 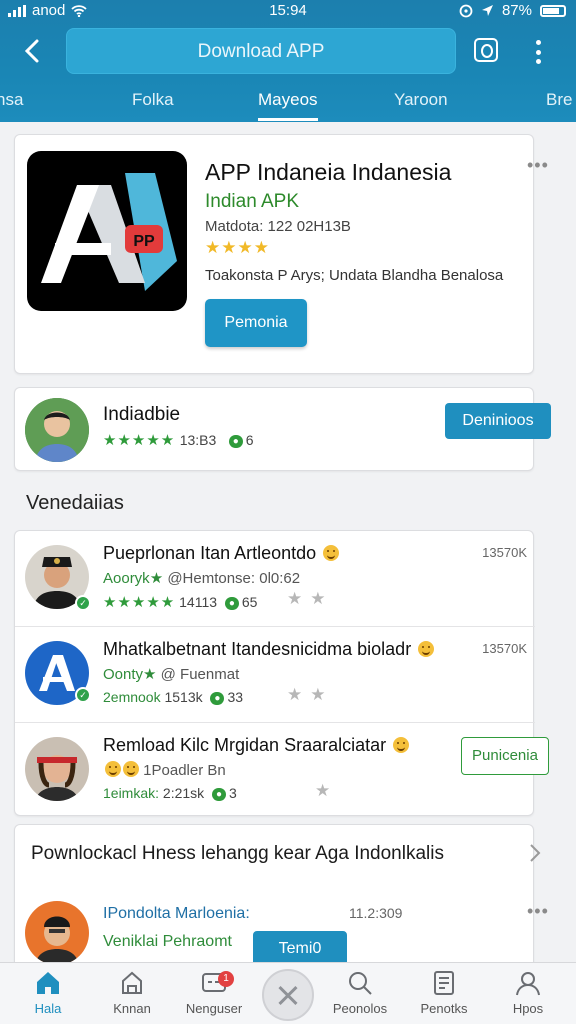 What do you see at coordinates (170, 793) in the screenshot?
I see `list-item-meta: 1eimkak: 2:21sk ● 3` at bounding box center [170, 793].